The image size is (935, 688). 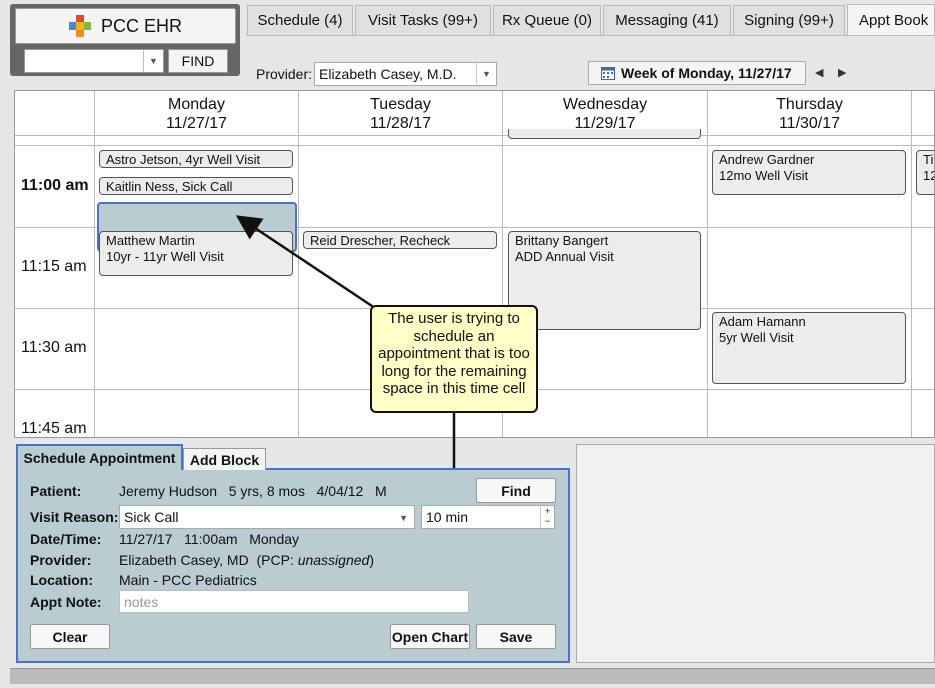 What do you see at coordinates (925, 172) in the screenshot?
I see `appointment-card: Ti 12` at bounding box center [925, 172].